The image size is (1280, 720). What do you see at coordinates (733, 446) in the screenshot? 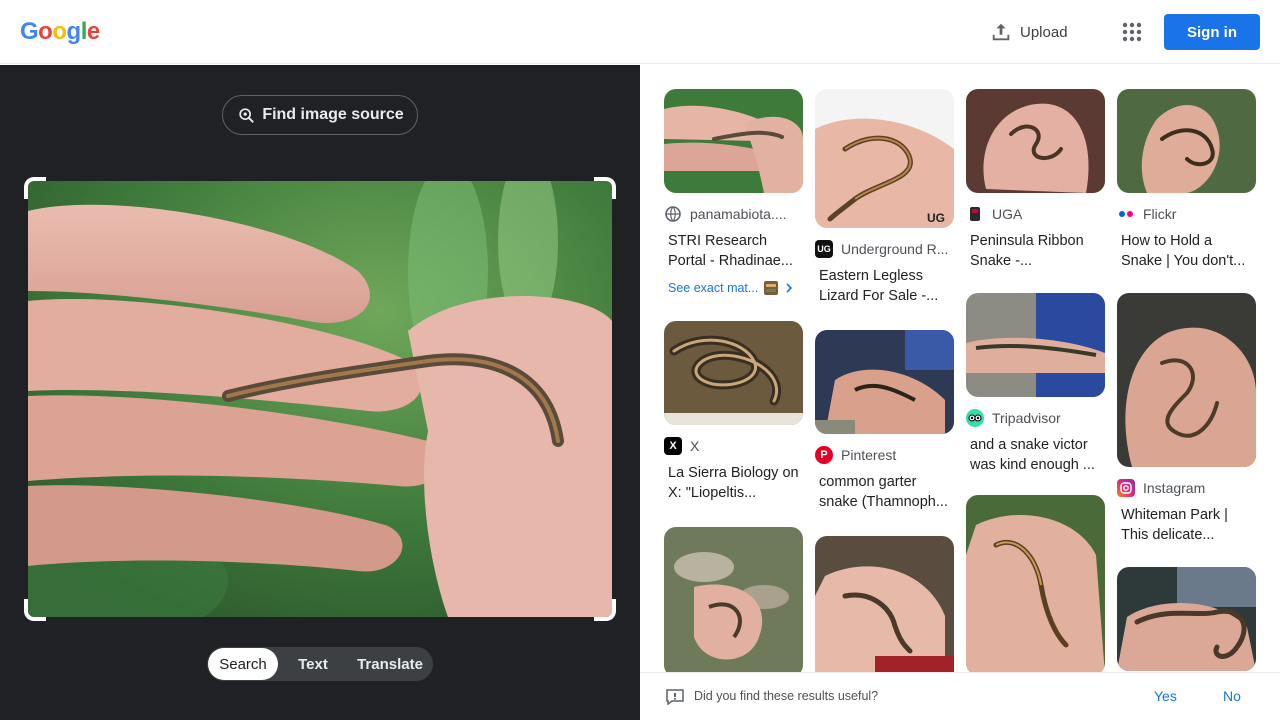
I see `result-source: X X` at bounding box center [733, 446].